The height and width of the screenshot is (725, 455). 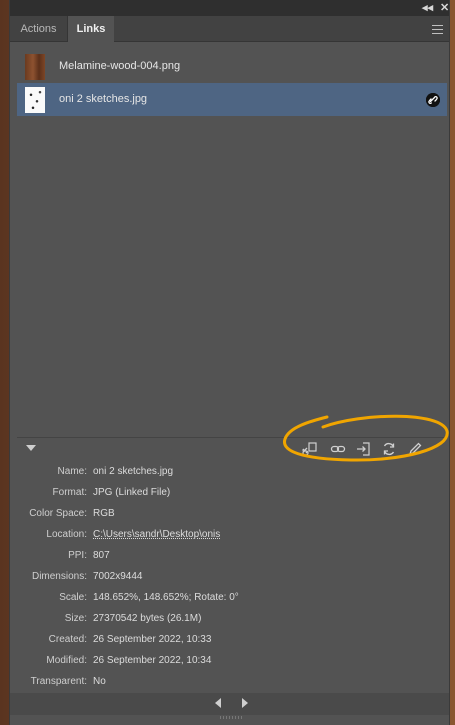 What do you see at coordinates (75, 618) in the screenshot?
I see `info-label: Size:` at bounding box center [75, 618].